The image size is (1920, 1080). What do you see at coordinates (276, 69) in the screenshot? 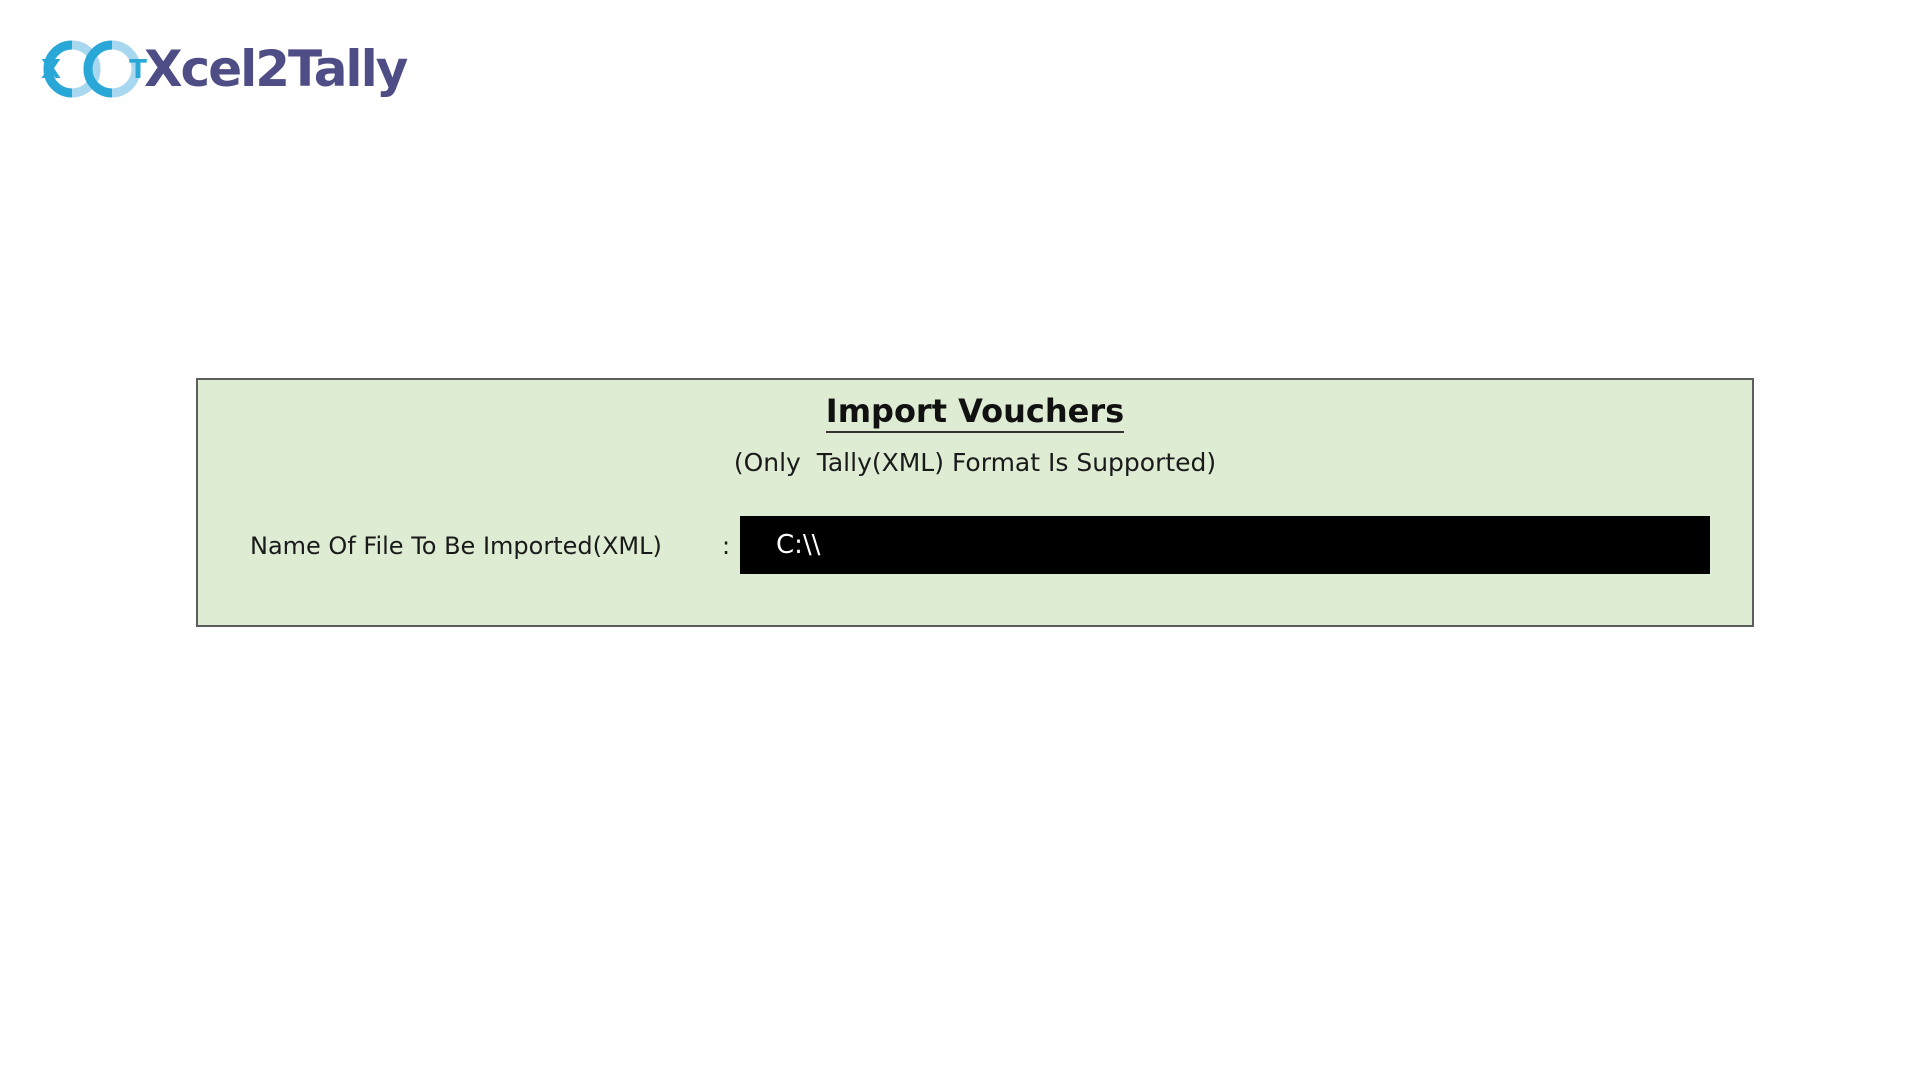
I see `logo-wordmark: Xcel2Tally` at bounding box center [276, 69].